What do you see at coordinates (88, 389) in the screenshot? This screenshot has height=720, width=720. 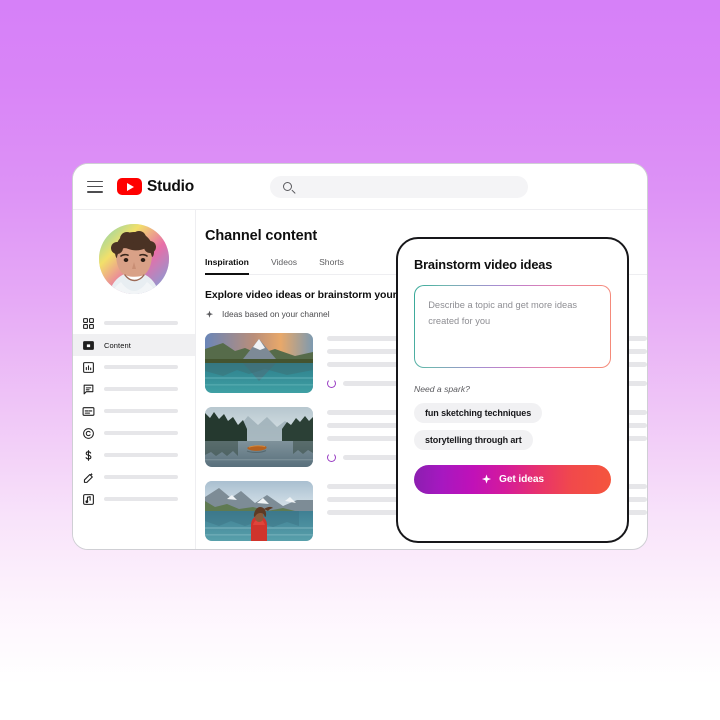 I see `comments-icon` at bounding box center [88, 389].